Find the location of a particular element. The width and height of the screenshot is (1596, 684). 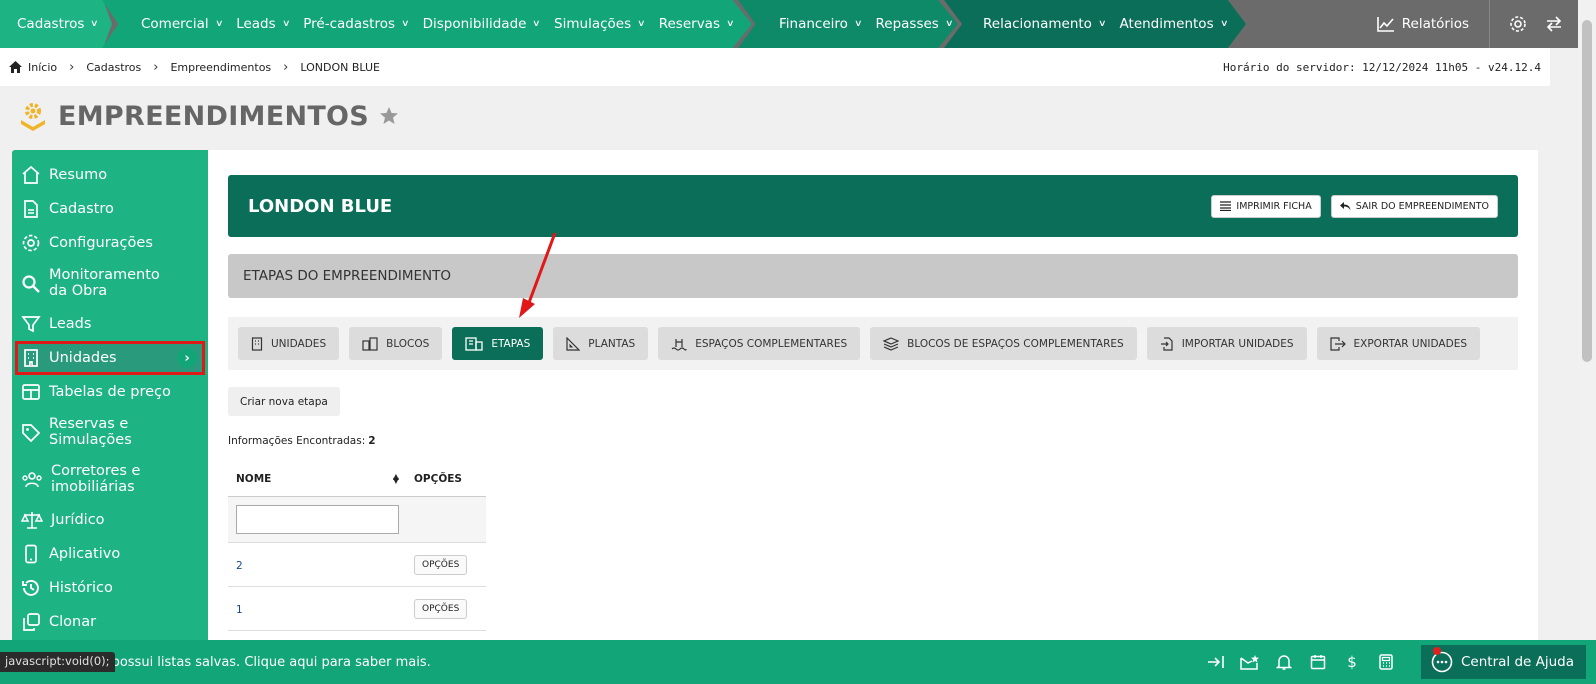

nav-item-cadastros: Cadastros ∨ is located at coordinates (57, 24).